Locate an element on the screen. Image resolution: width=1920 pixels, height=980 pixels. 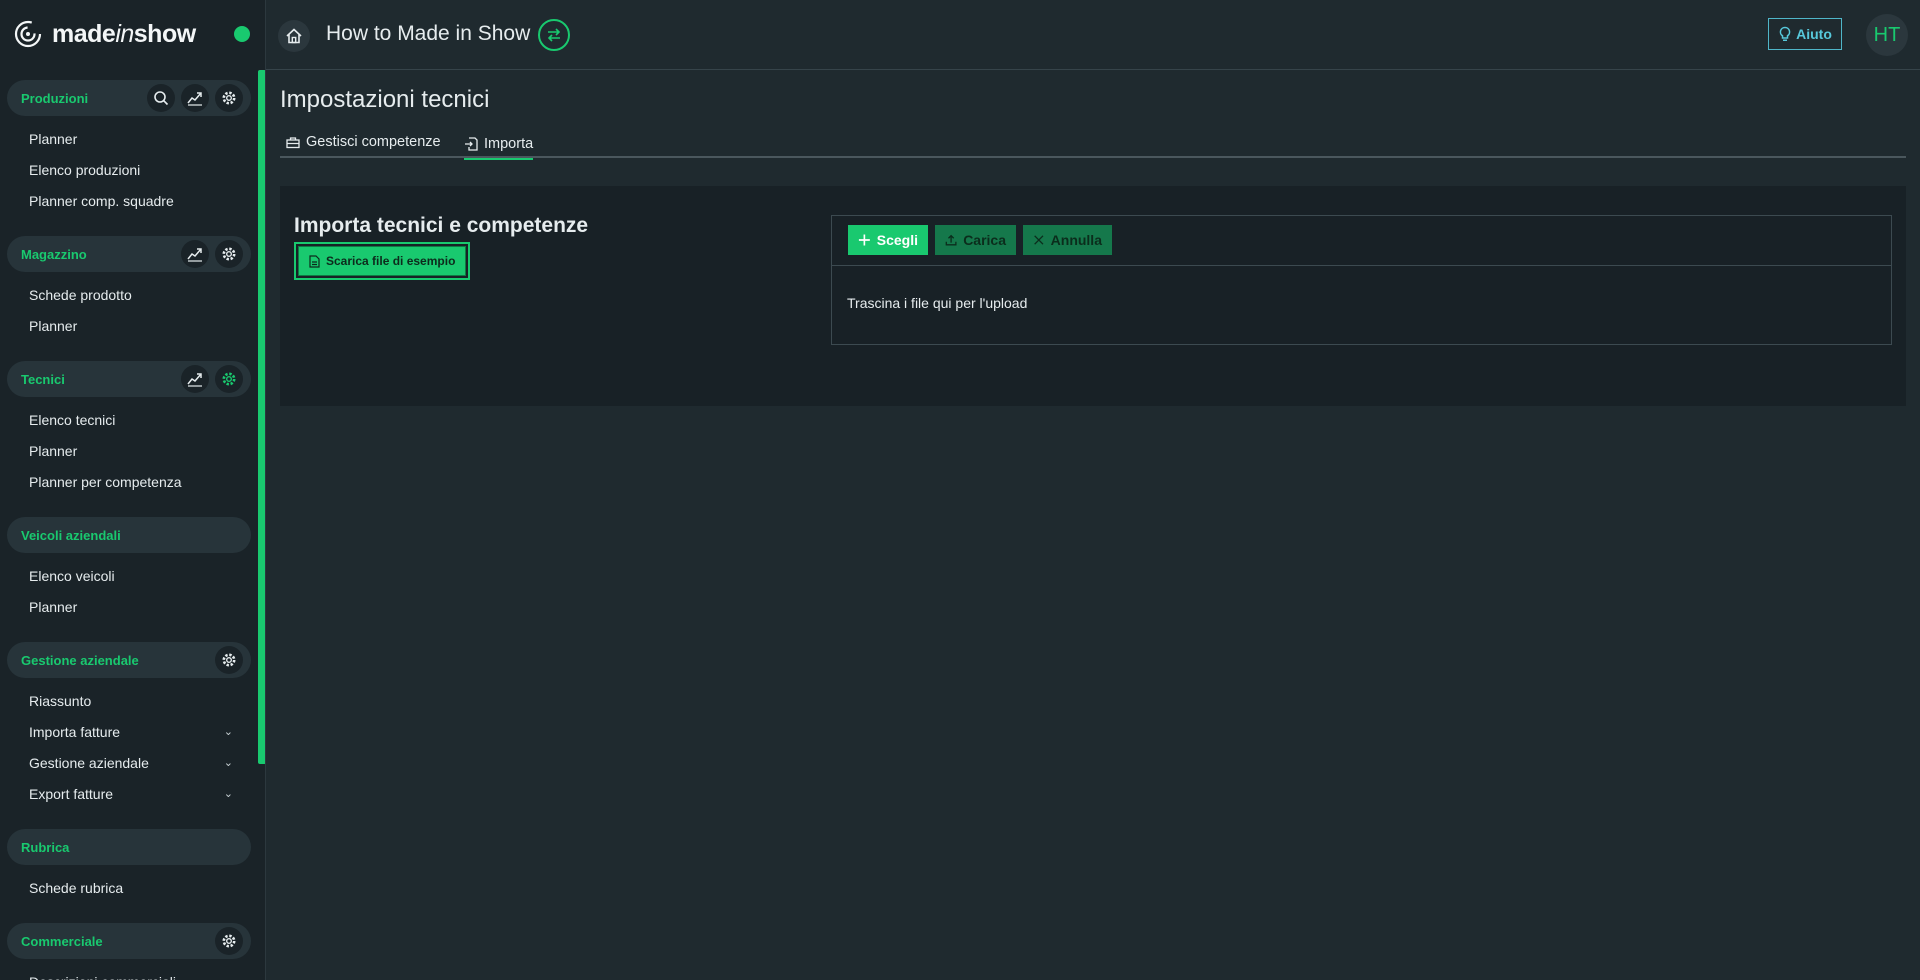
cancel-button: Annulla is located at coordinates (1067, 240).